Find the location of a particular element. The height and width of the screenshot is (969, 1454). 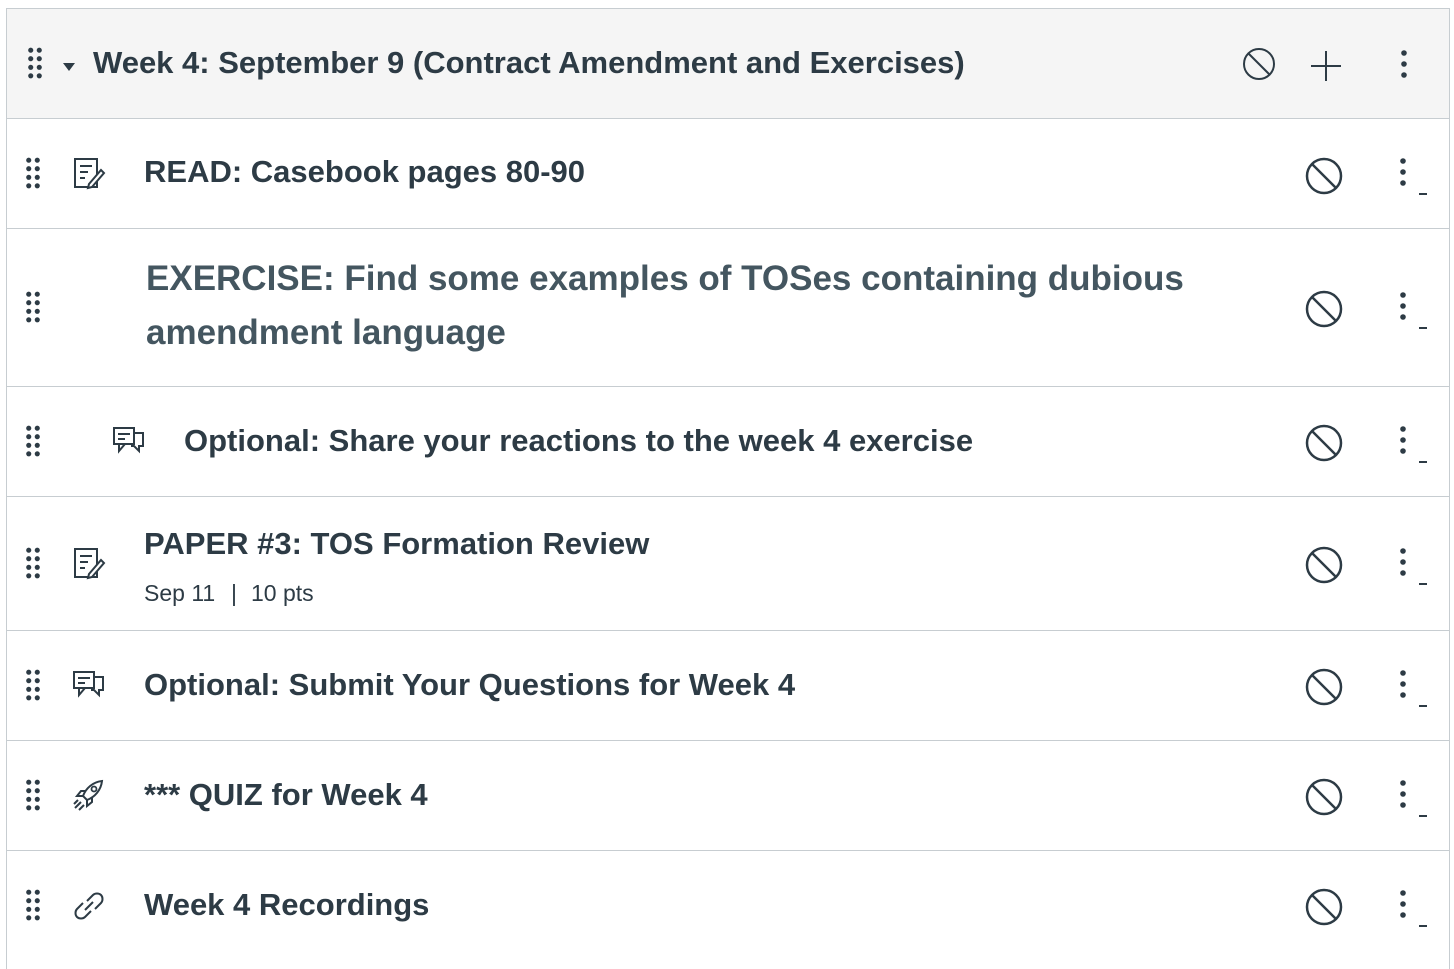

item-title: PAPER #3: TOS Formation Review is located at coordinates (396, 544).